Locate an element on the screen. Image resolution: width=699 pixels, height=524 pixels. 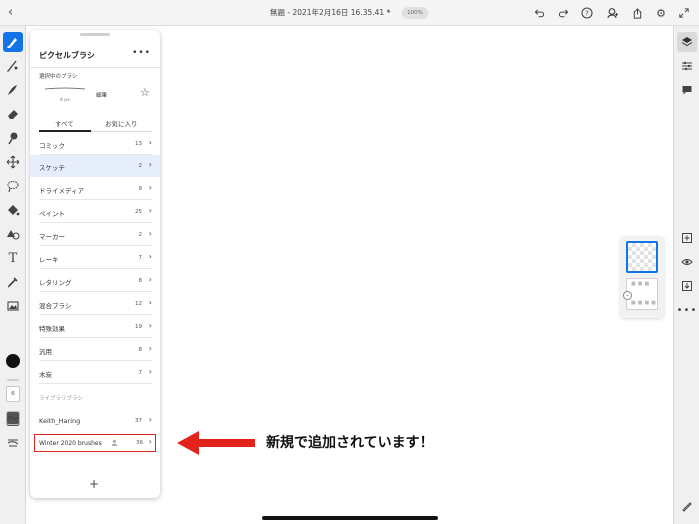
edit-pen-button is located at coordinates (687, 506).